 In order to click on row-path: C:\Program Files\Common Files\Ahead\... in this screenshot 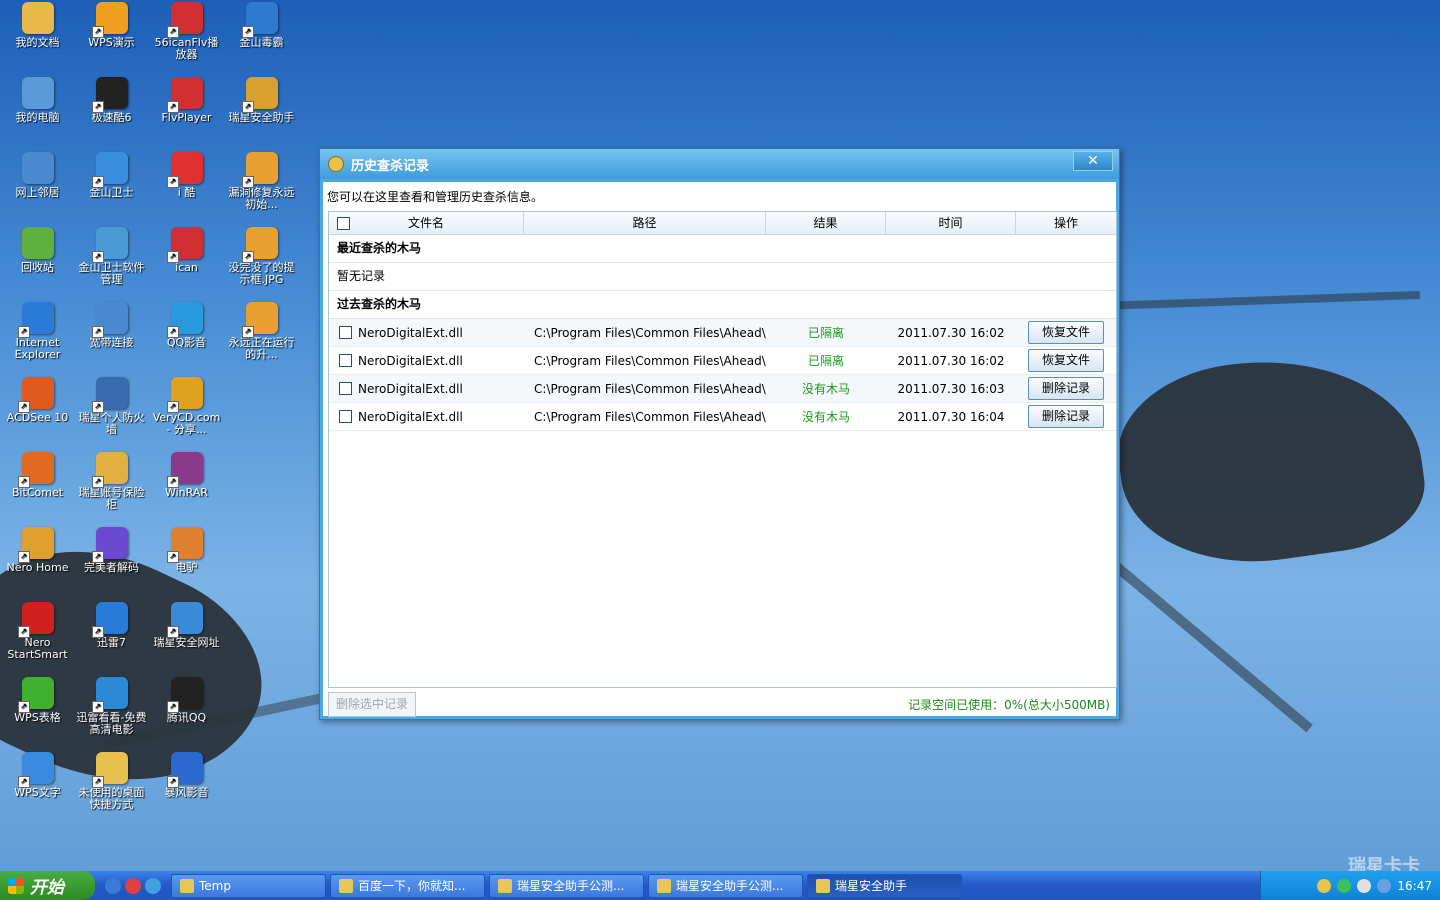, I will do `click(650, 332)`.